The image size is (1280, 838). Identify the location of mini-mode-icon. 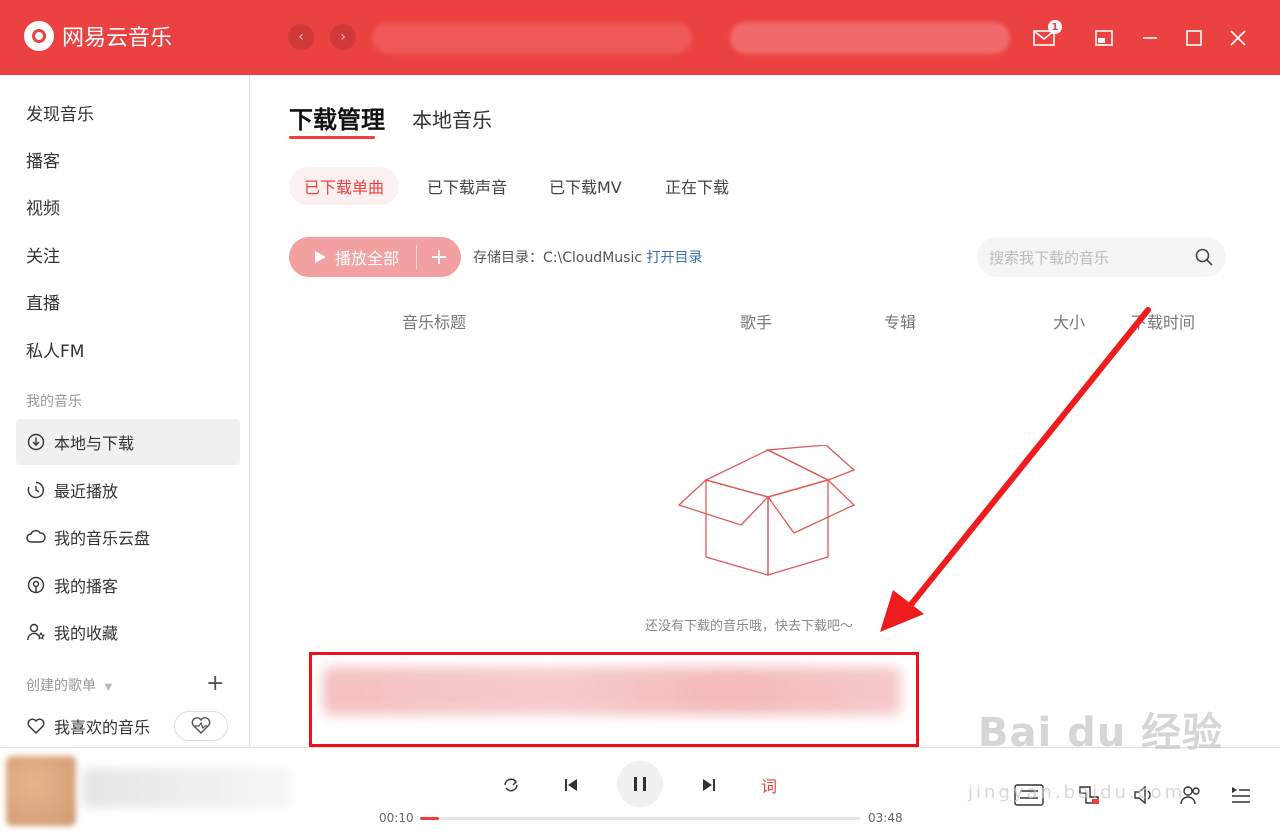
(1104, 38).